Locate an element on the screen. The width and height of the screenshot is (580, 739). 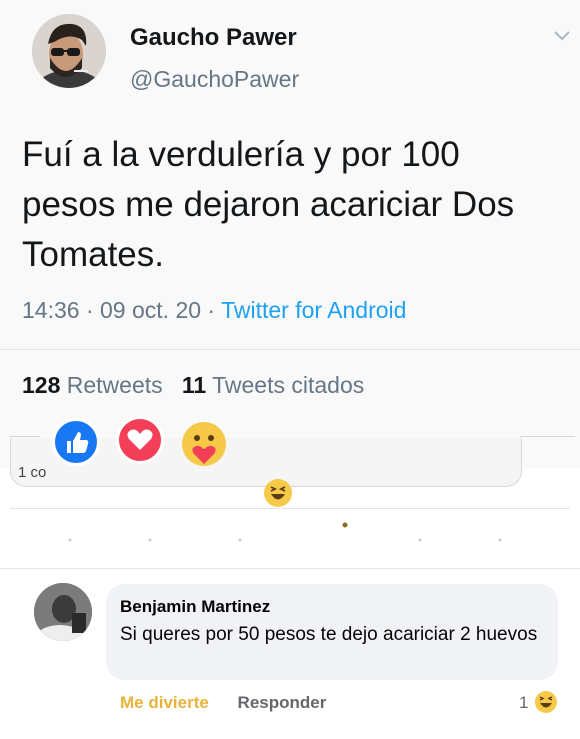
love-icon is located at coordinates (140, 440).